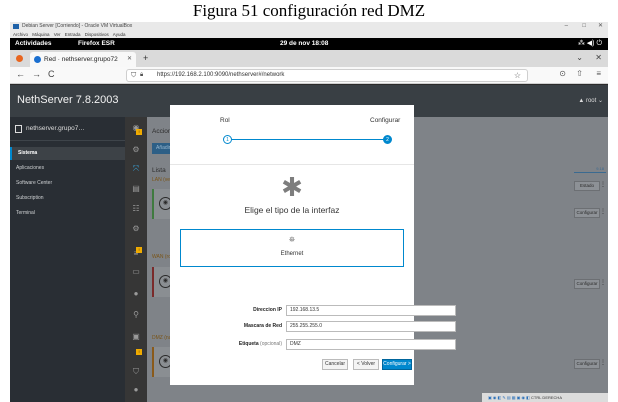 Image resolution: width=618 pixels, height=402 pixels. What do you see at coordinates (590, 44) in the screenshot?
I see `system-tray: ⁂ ◀) ⏻` at bounding box center [590, 44].